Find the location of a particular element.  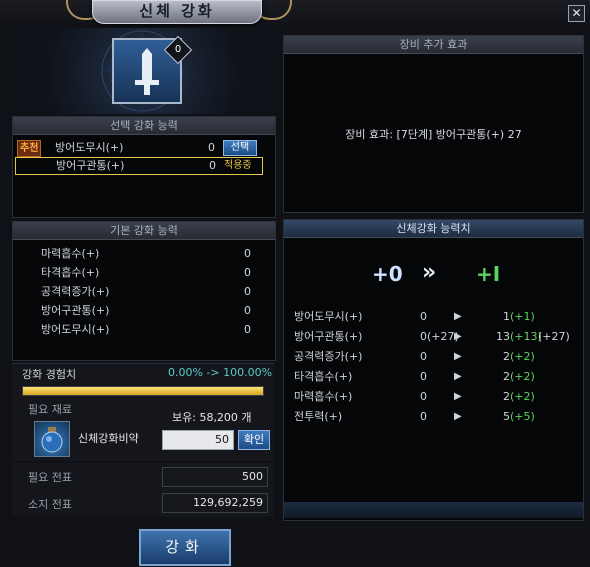

experience-bar-fill is located at coordinates (143, 391).